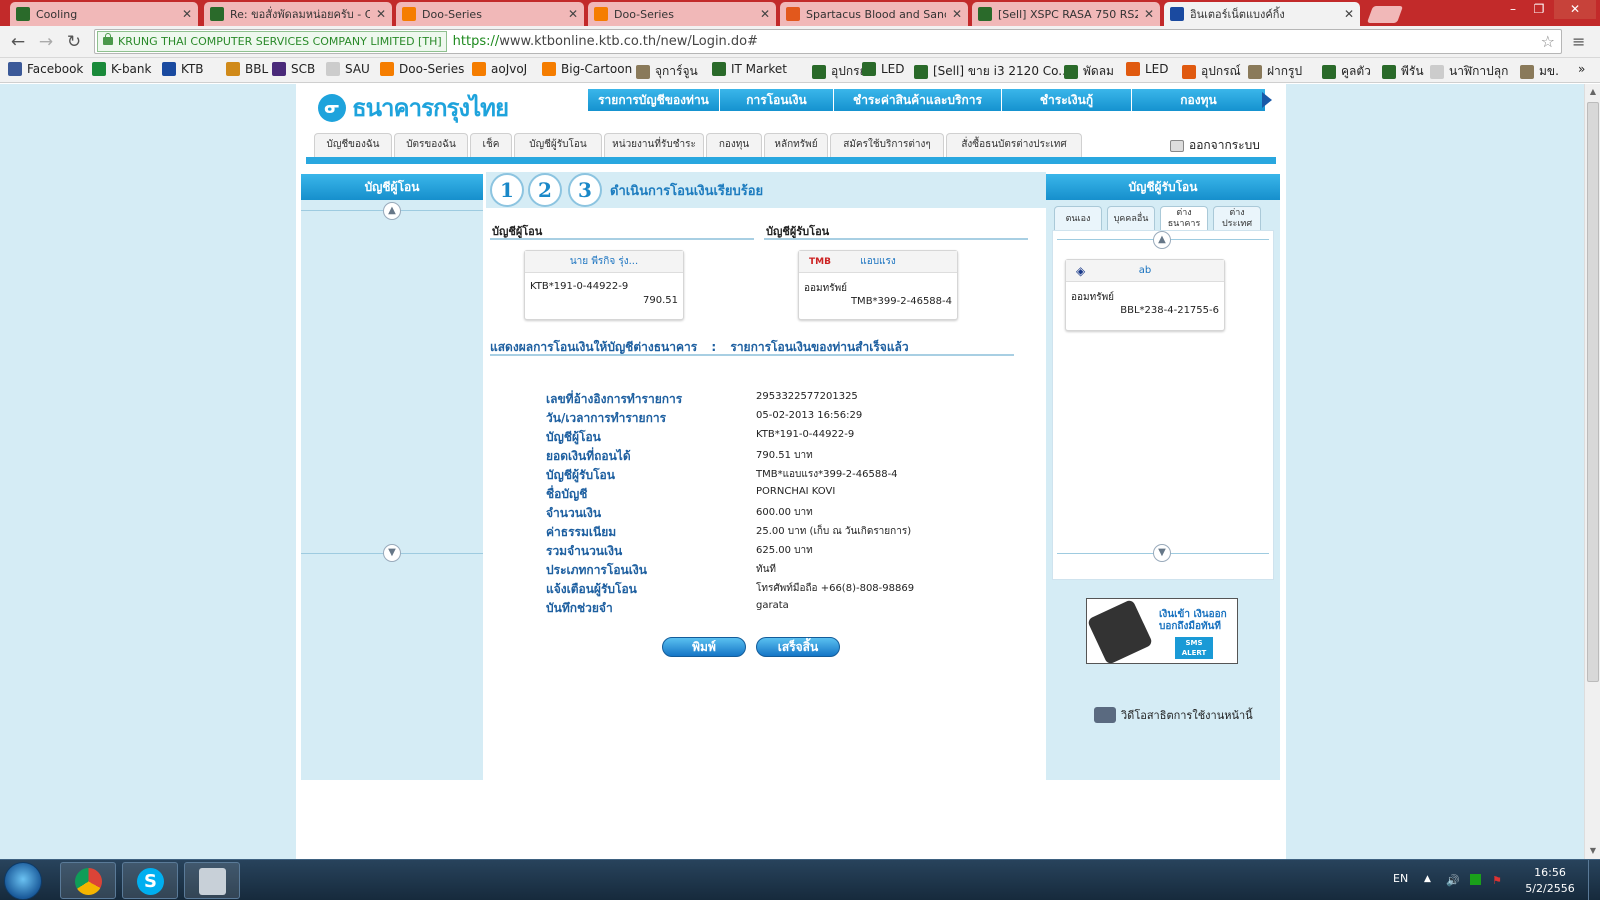 This screenshot has width=1600, height=900. Describe the element at coordinates (1592, 851) in the screenshot. I see `scroll-down-arrow-icon: ▼` at that location.